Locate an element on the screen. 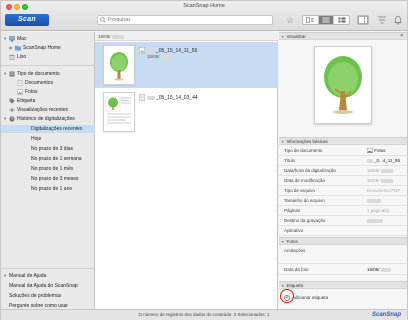 The image size is (408, 320). notification-icon is located at coordinates (398, 20).